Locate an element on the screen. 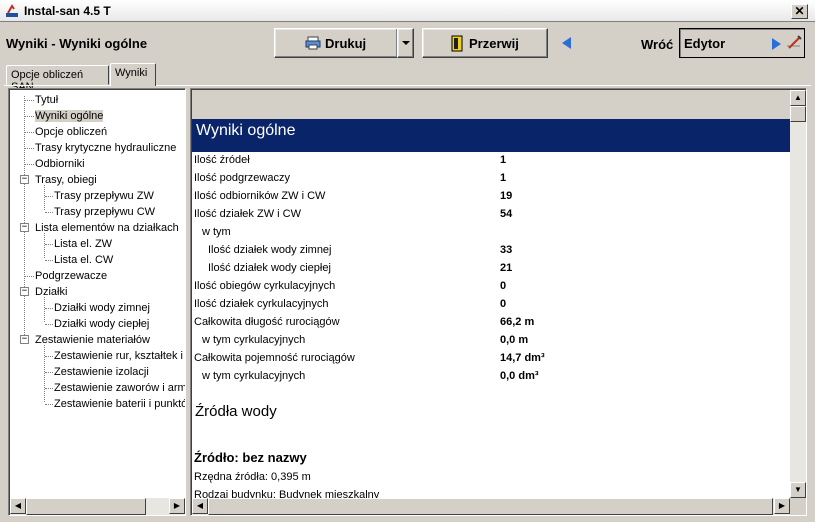 The image size is (815, 522). tree-item-general-results: Wyniki ogólne is located at coordinates (69, 116).